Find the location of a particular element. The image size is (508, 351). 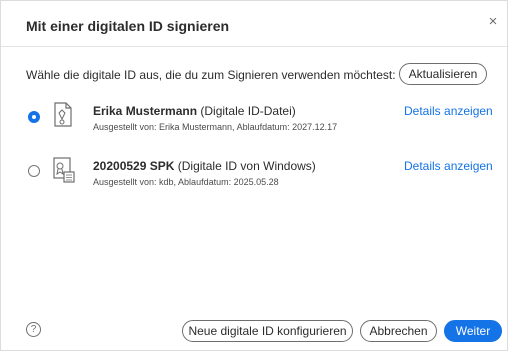

id-radio-selected is located at coordinates (34, 117).